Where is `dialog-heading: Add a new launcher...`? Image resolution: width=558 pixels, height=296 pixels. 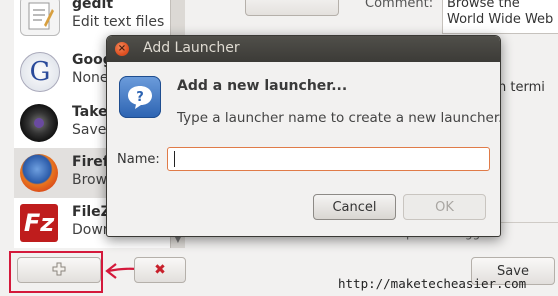 dialog-heading: Add a new launcher... is located at coordinates (262, 86).